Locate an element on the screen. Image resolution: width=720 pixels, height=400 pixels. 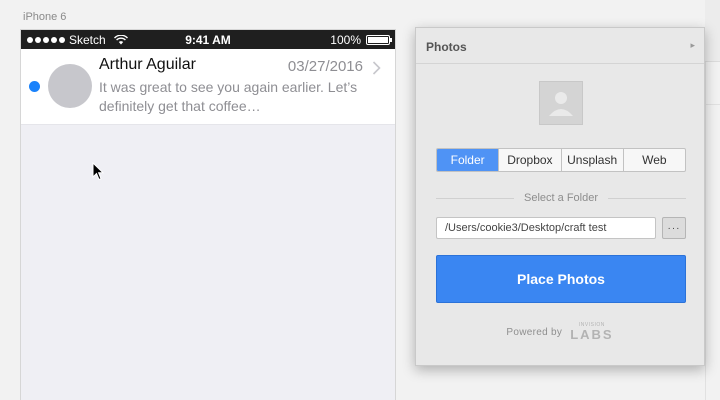
panel-header: Photos ▸ is located at coordinates (560, 46).